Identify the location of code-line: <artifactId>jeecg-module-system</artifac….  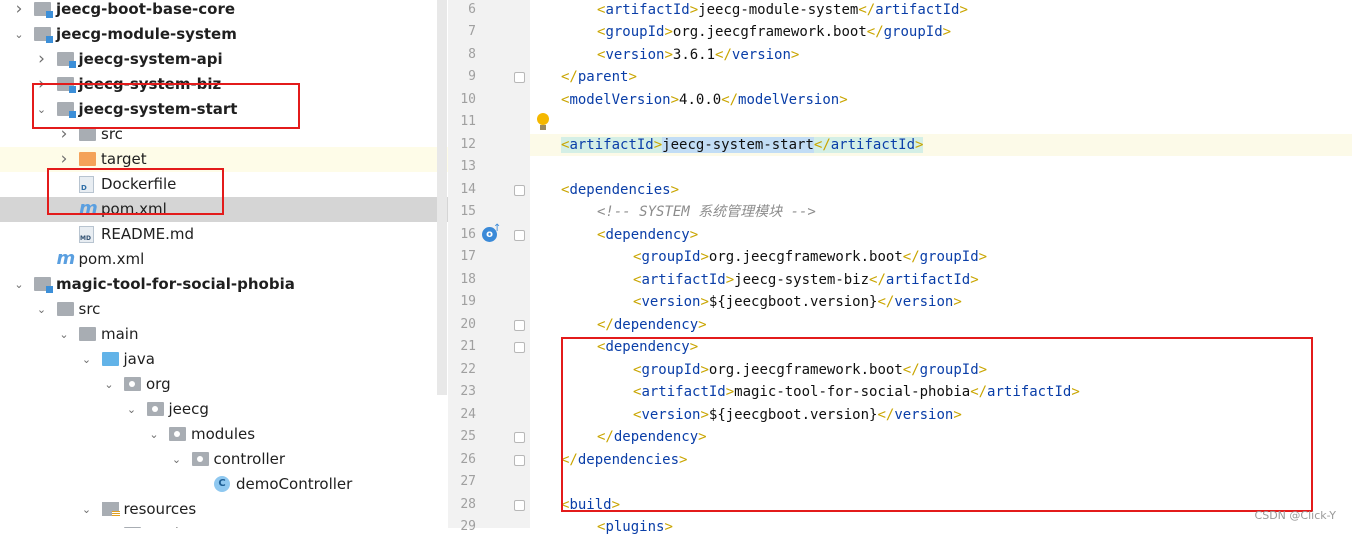
(941, 10).